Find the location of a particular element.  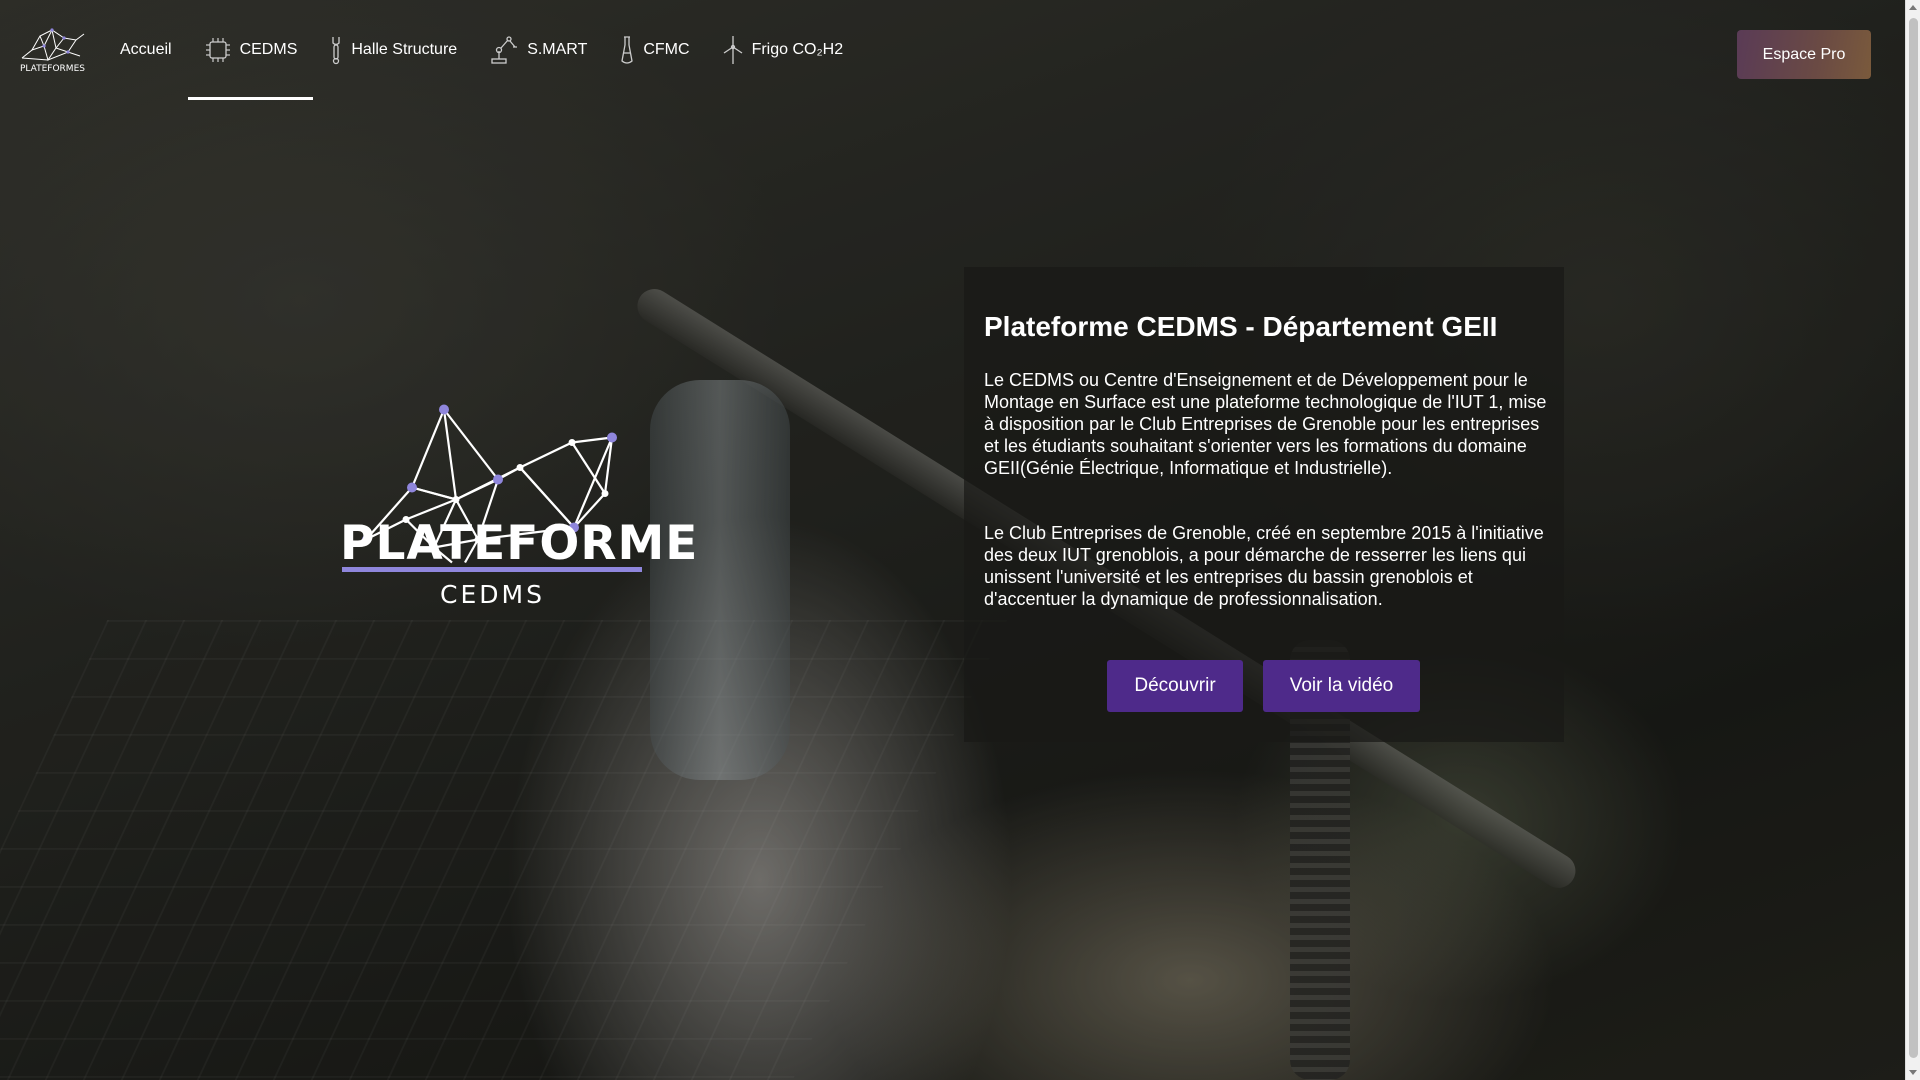

intro-title: Plateforme CEDMS - Département GEII is located at coordinates (1241, 326).